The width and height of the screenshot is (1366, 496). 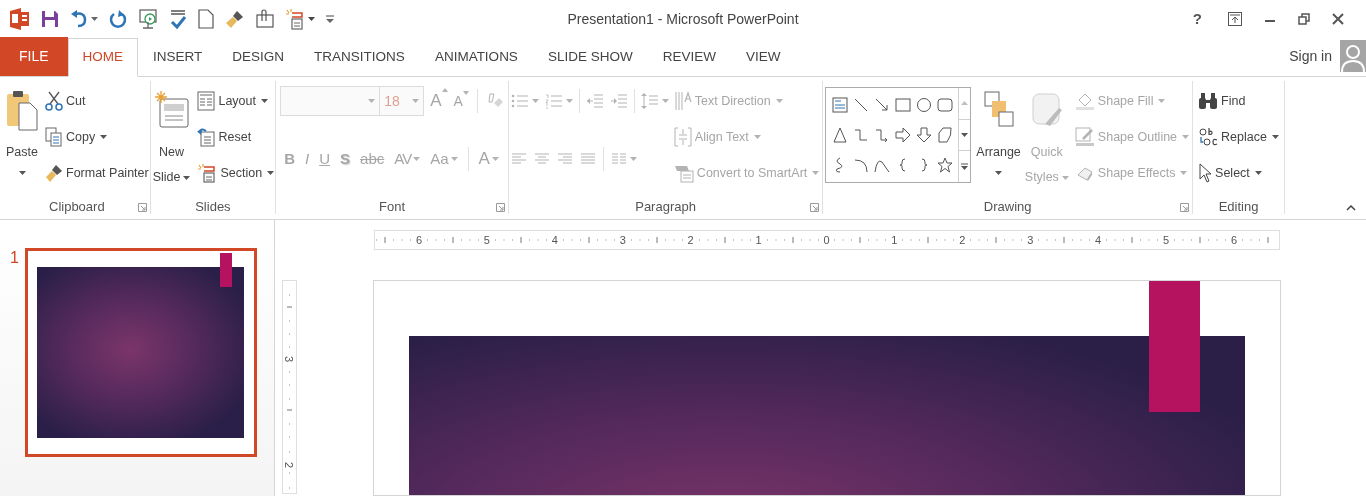 What do you see at coordinates (54, 137) in the screenshot?
I see `copy-icon` at bounding box center [54, 137].